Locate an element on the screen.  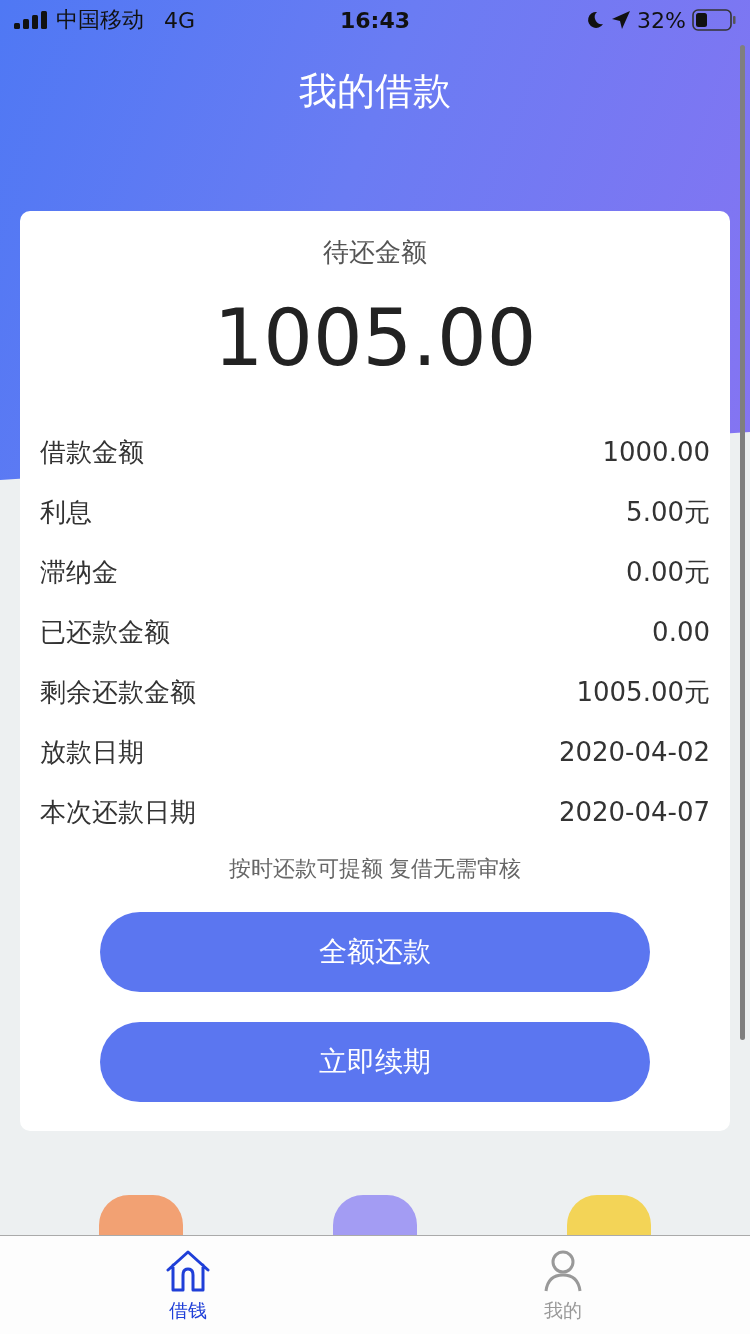
status-time: 16:43 is located at coordinates (375, 20).